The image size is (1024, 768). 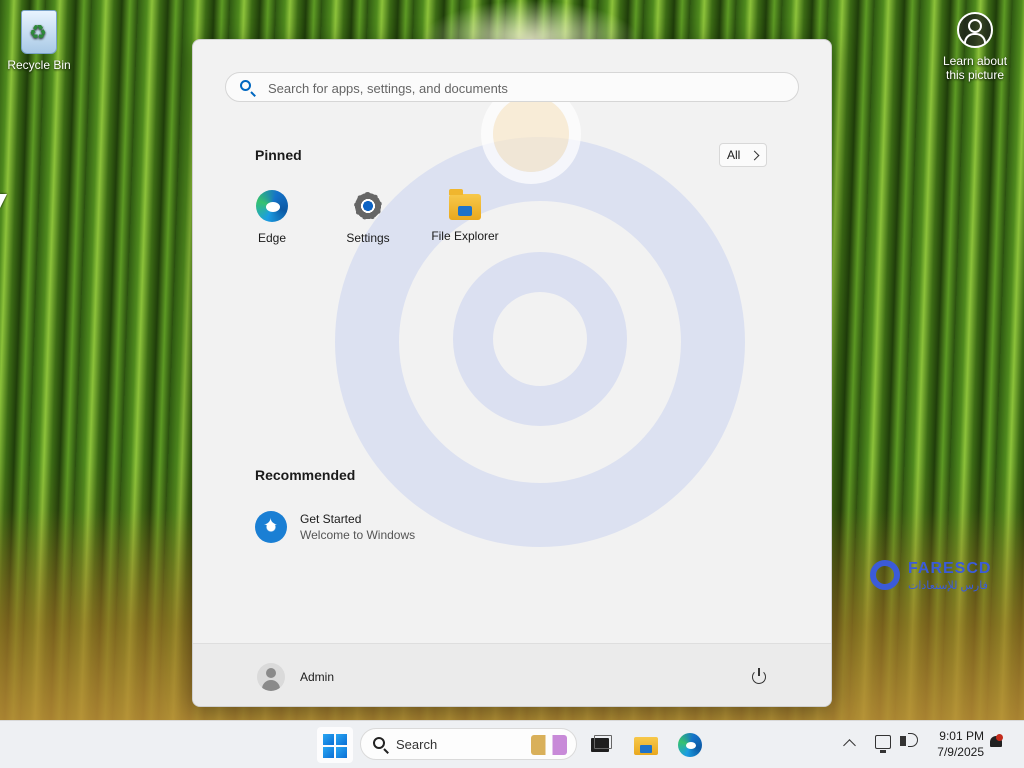 What do you see at coordinates (271, 527) in the screenshot?
I see `get-started-icon` at bounding box center [271, 527].